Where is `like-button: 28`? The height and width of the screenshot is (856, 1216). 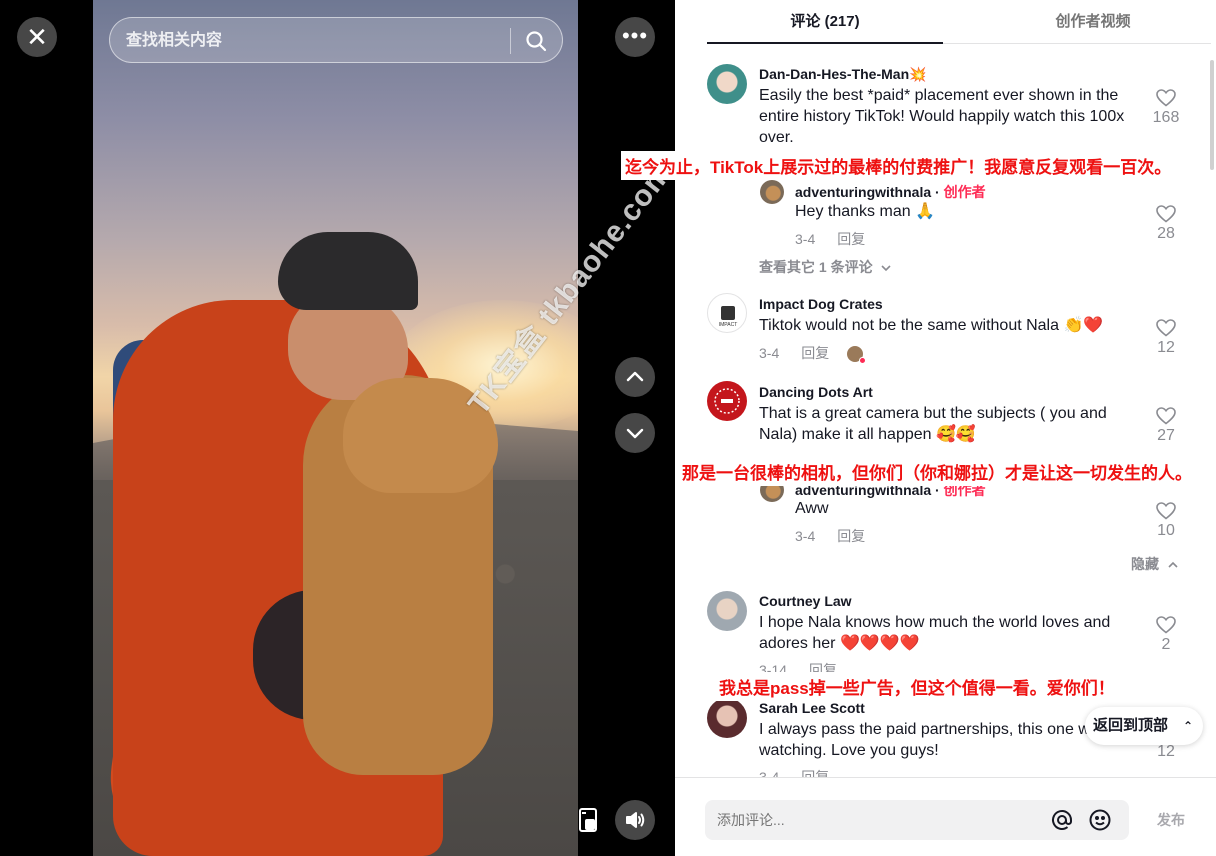
like-button: 28 is located at coordinates (1166, 224).